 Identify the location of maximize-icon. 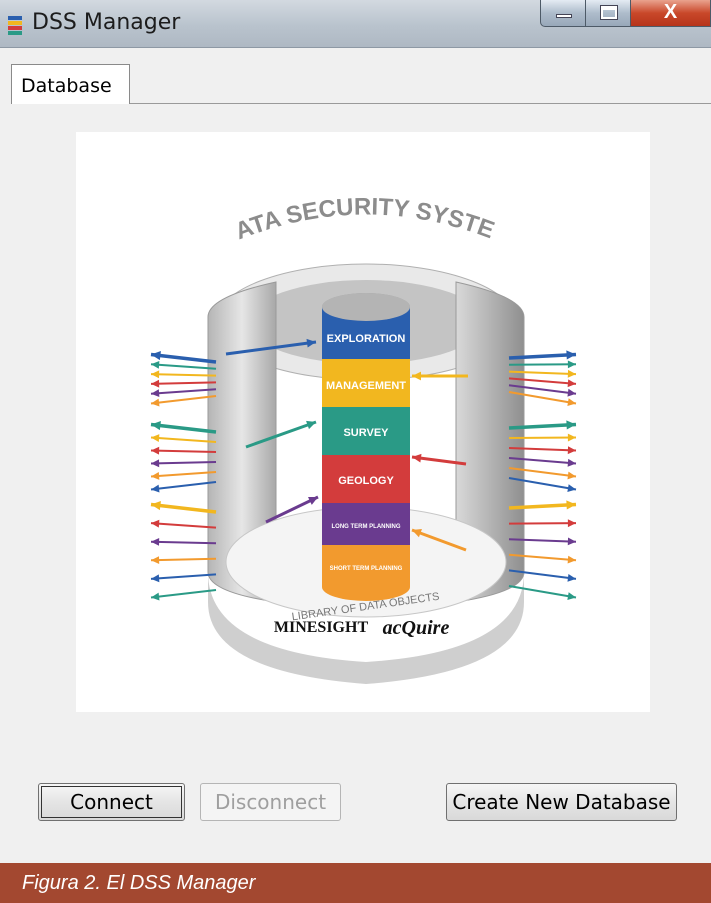
(609, 12).